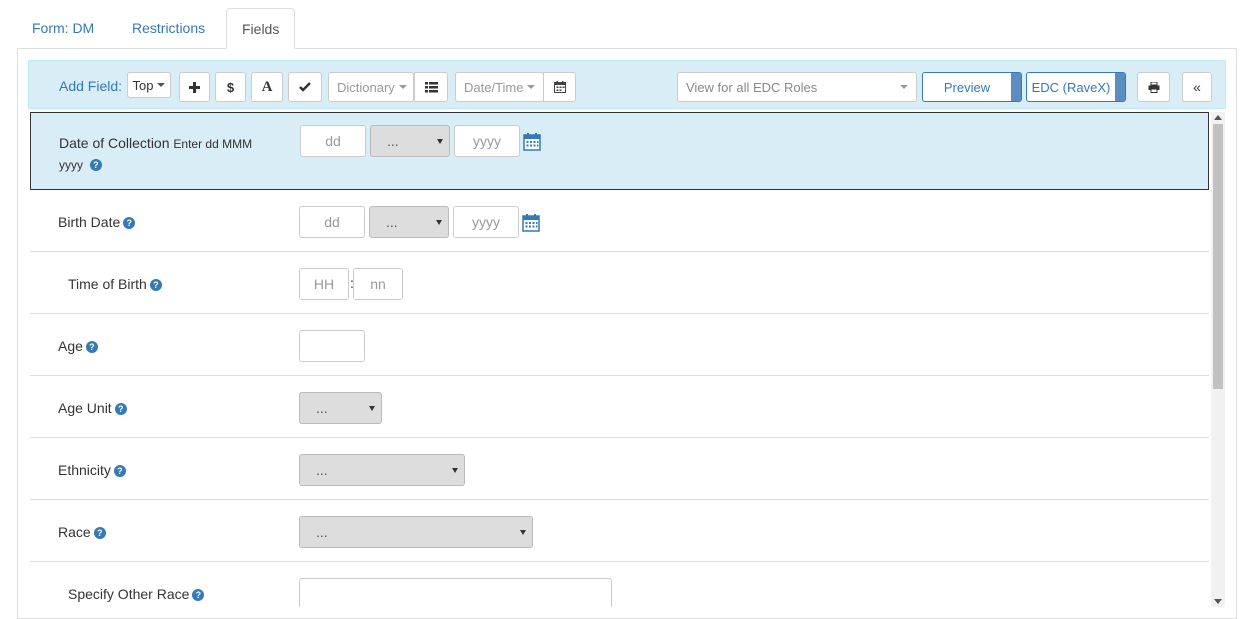 Image resolution: width=1240 pixels, height=619 pixels. Describe the element at coordinates (143, 85) in the screenshot. I see `position-select-value: Top` at that location.